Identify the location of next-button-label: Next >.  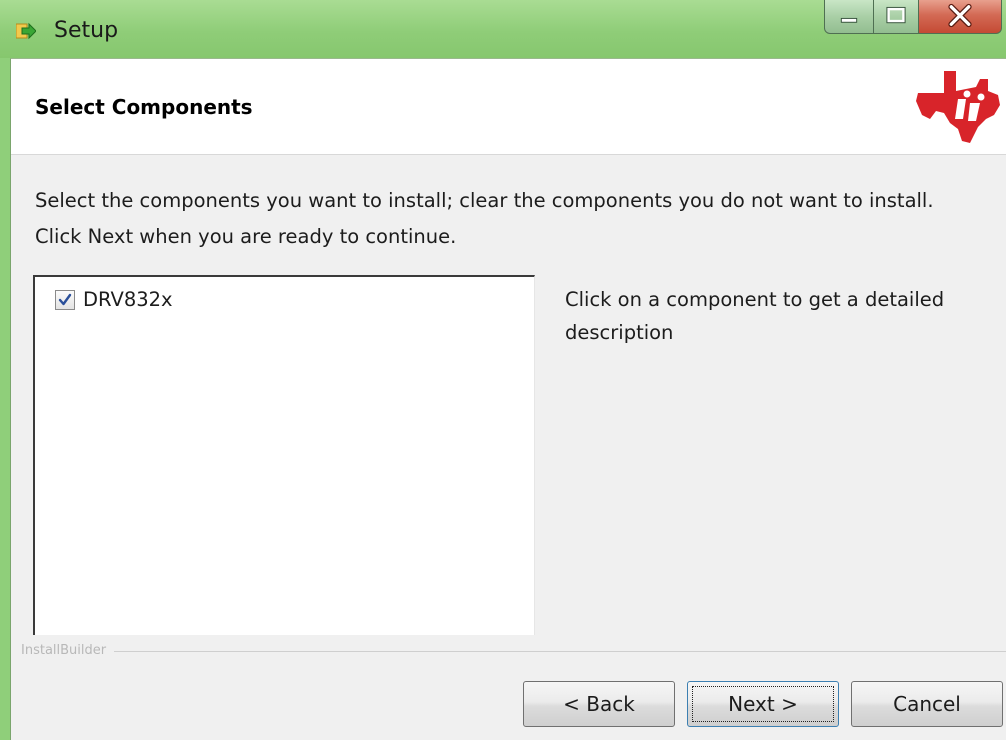
(763, 704).